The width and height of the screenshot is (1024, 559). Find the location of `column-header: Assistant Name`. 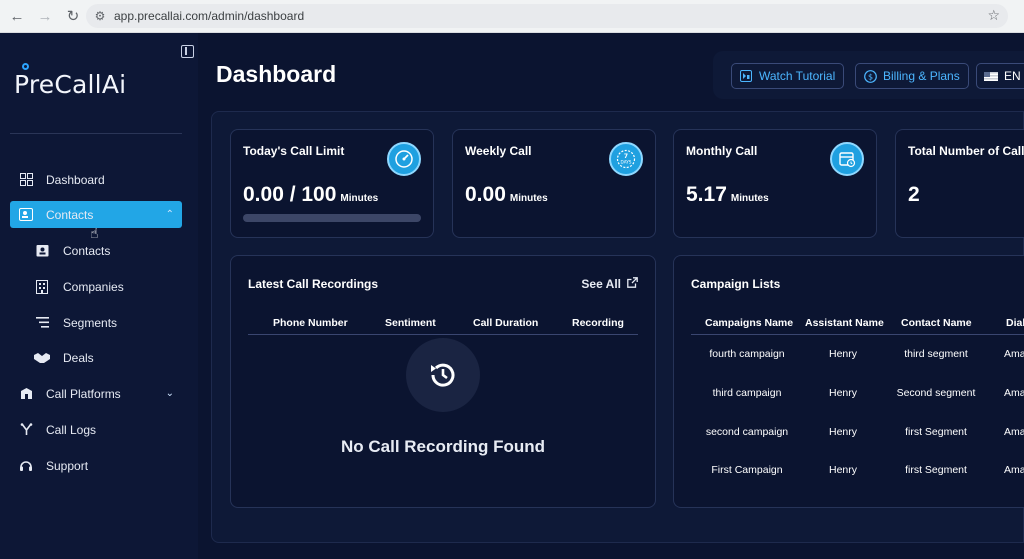

column-header: Assistant Name is located at coordinates (844, 323).